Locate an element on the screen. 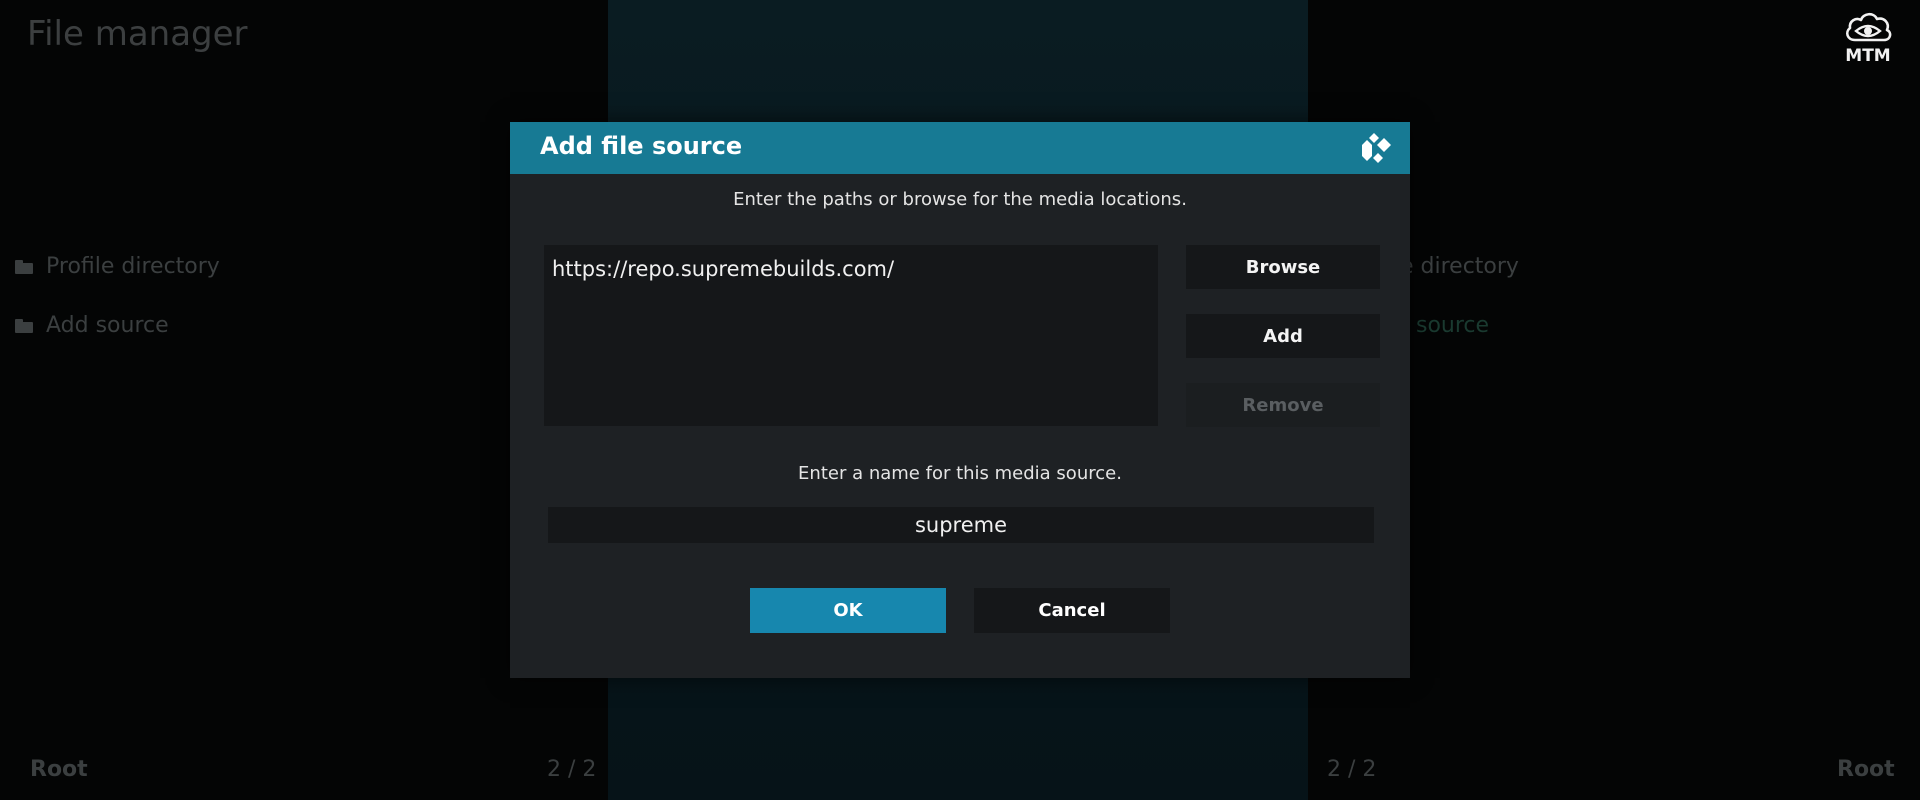  right-item-profile-directory: e directory is located at coordinates (1459, 266).